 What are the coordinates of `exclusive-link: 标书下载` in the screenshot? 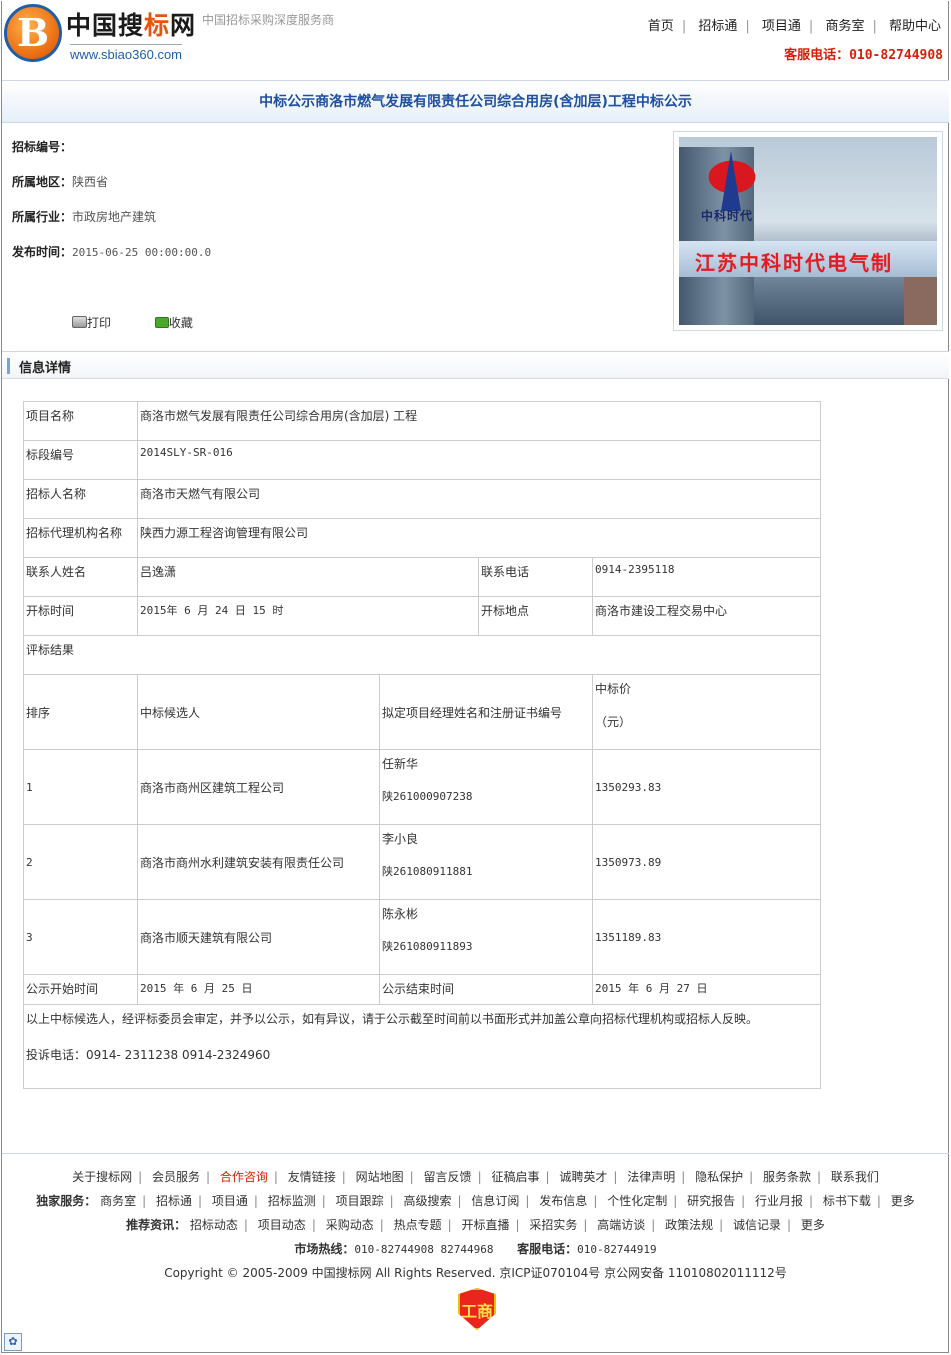 It's located at (847, 1201).